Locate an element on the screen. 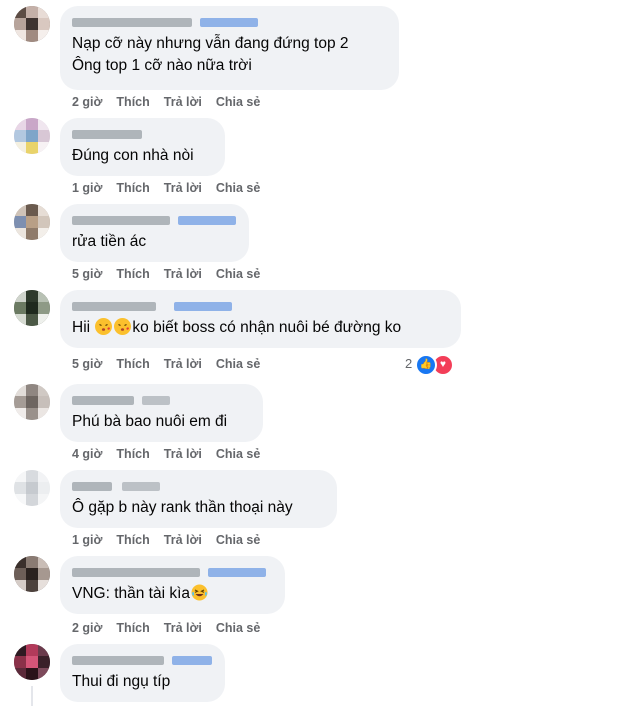 The height and width of the screenshot is (706, 640). comment-bubble: Thui đi ngụ típ is located at coordinates (142, 673).